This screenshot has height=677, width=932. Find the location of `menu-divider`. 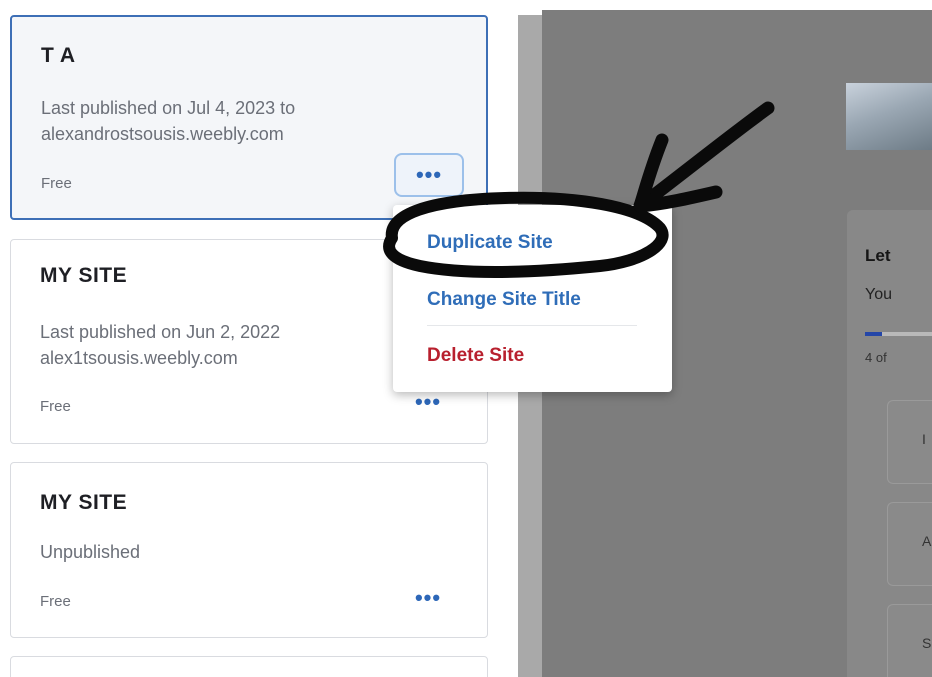

menu-divider is located at coordinates (532, 325).